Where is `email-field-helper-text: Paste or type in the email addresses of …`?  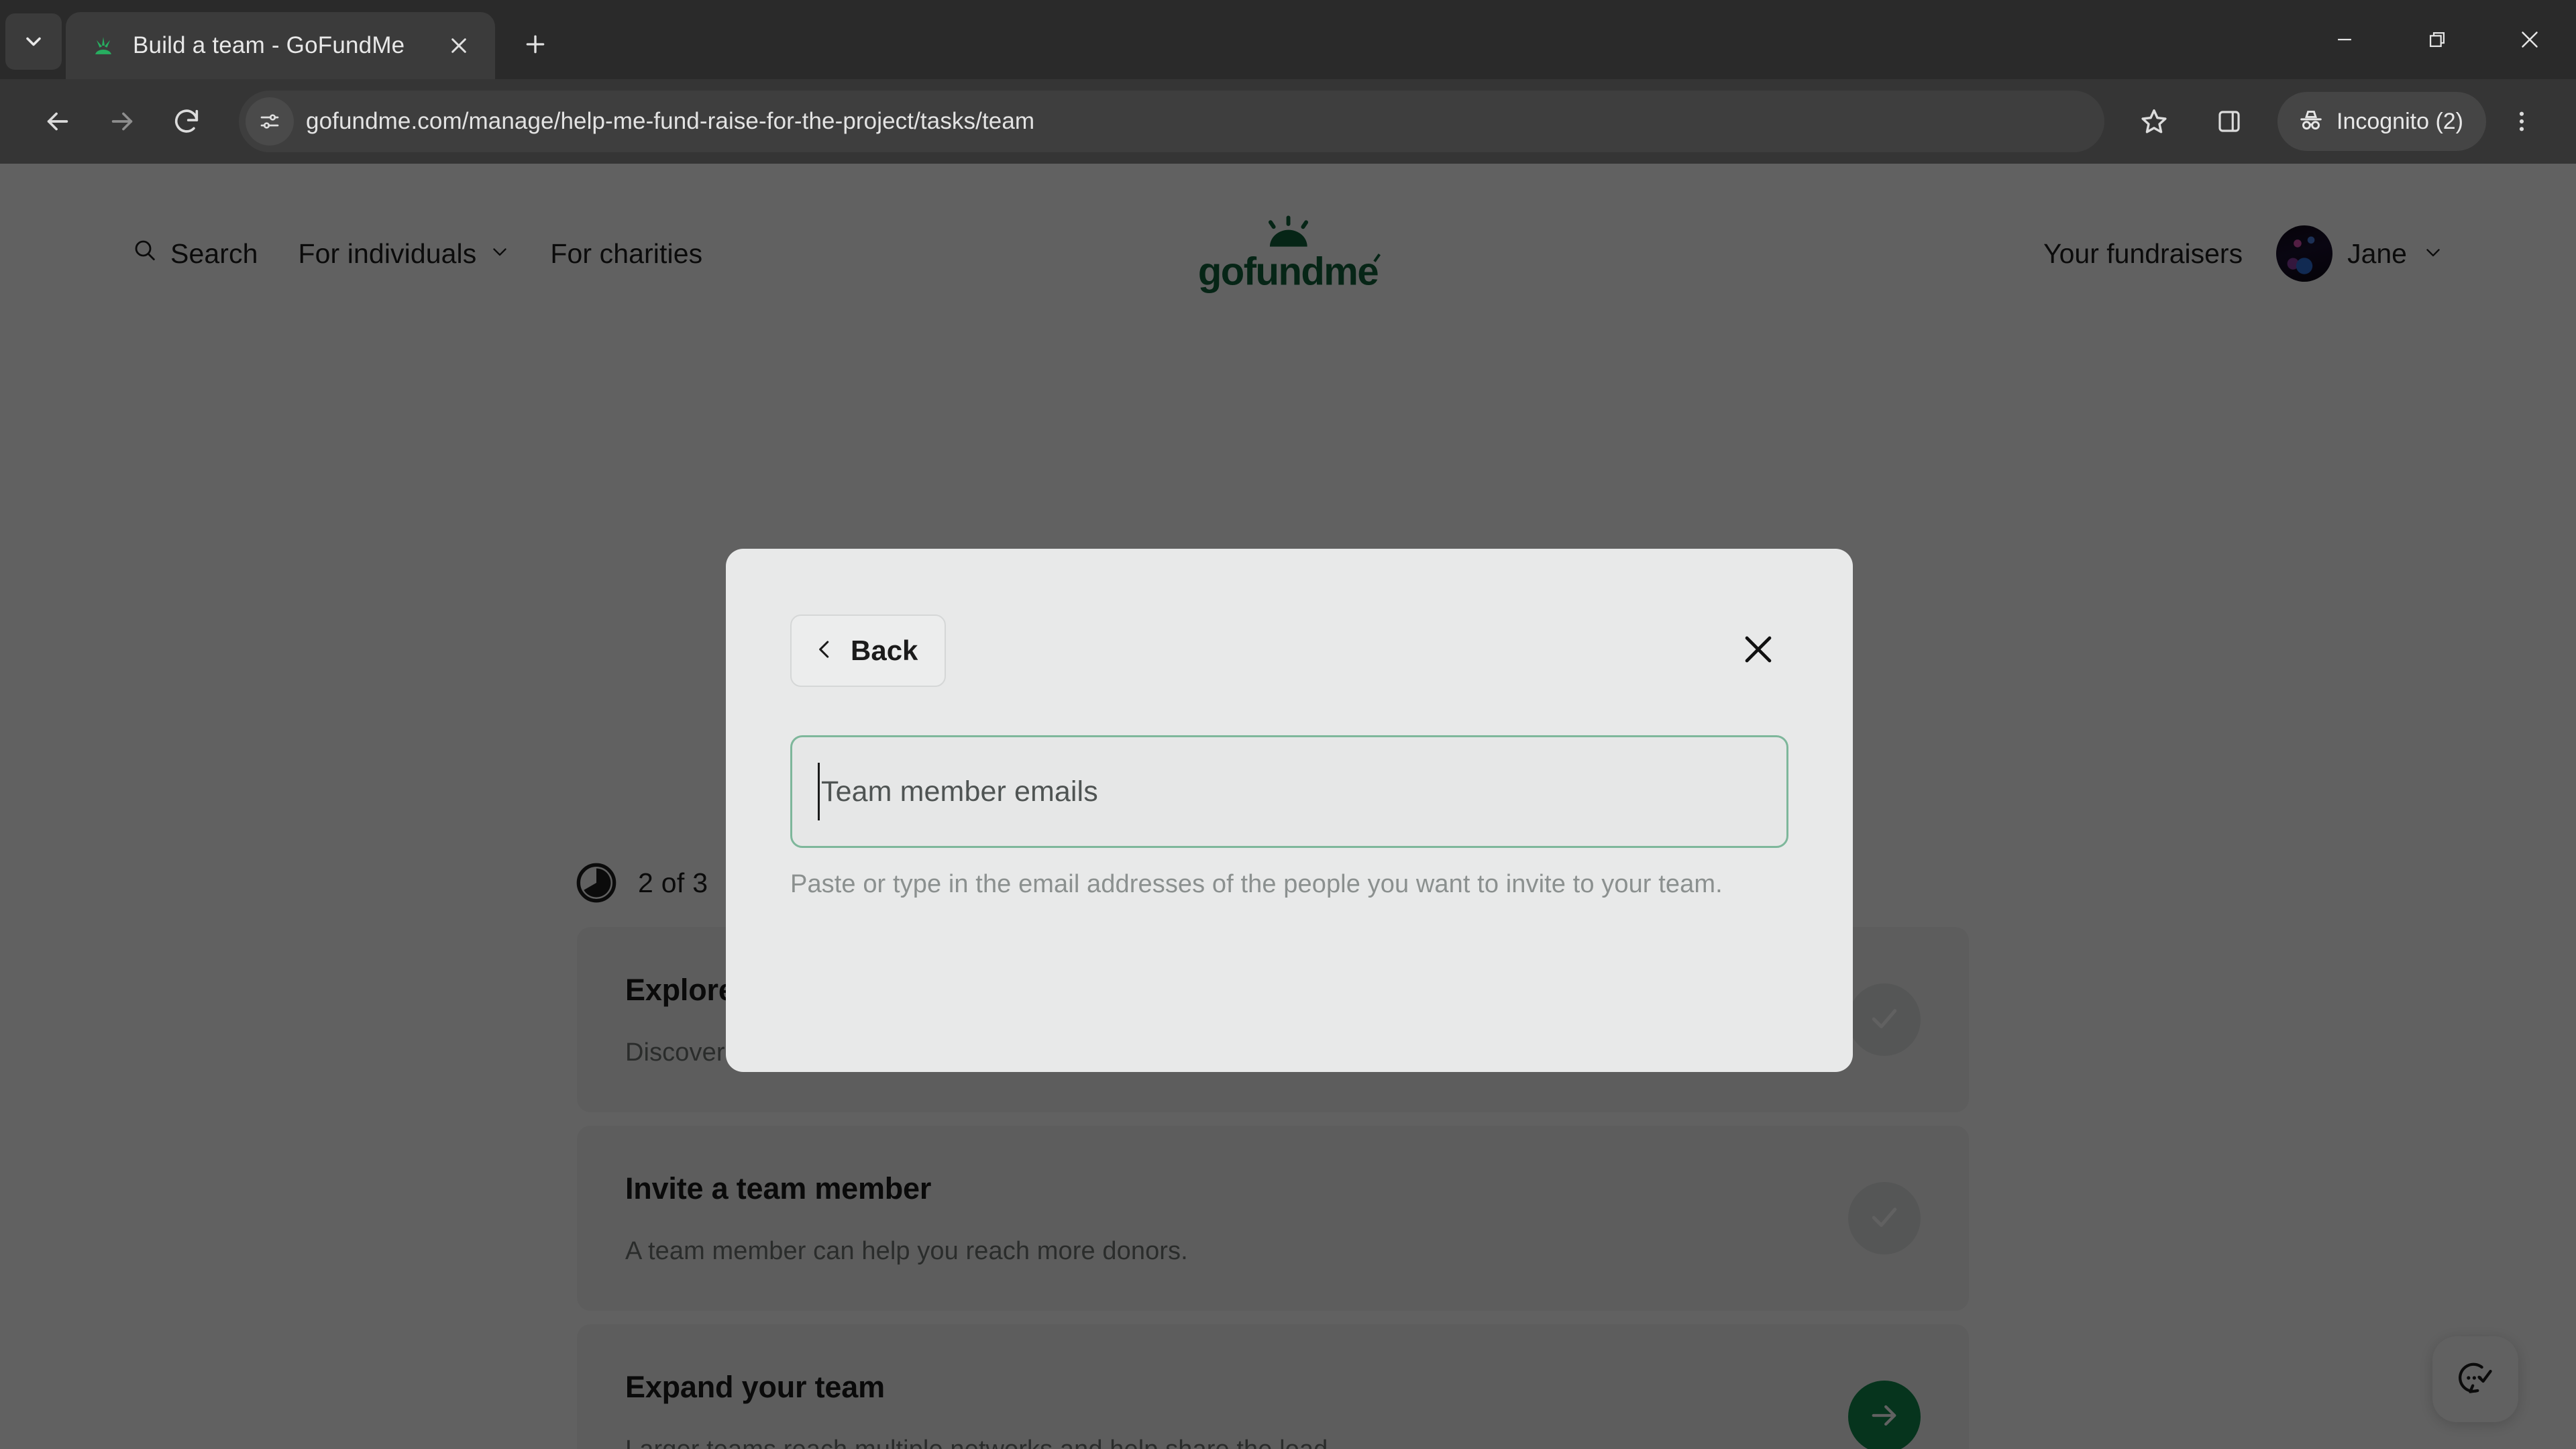 email-field-helper-text: Paste or type in the email addresses of … is located at coordinates (1256, 884).